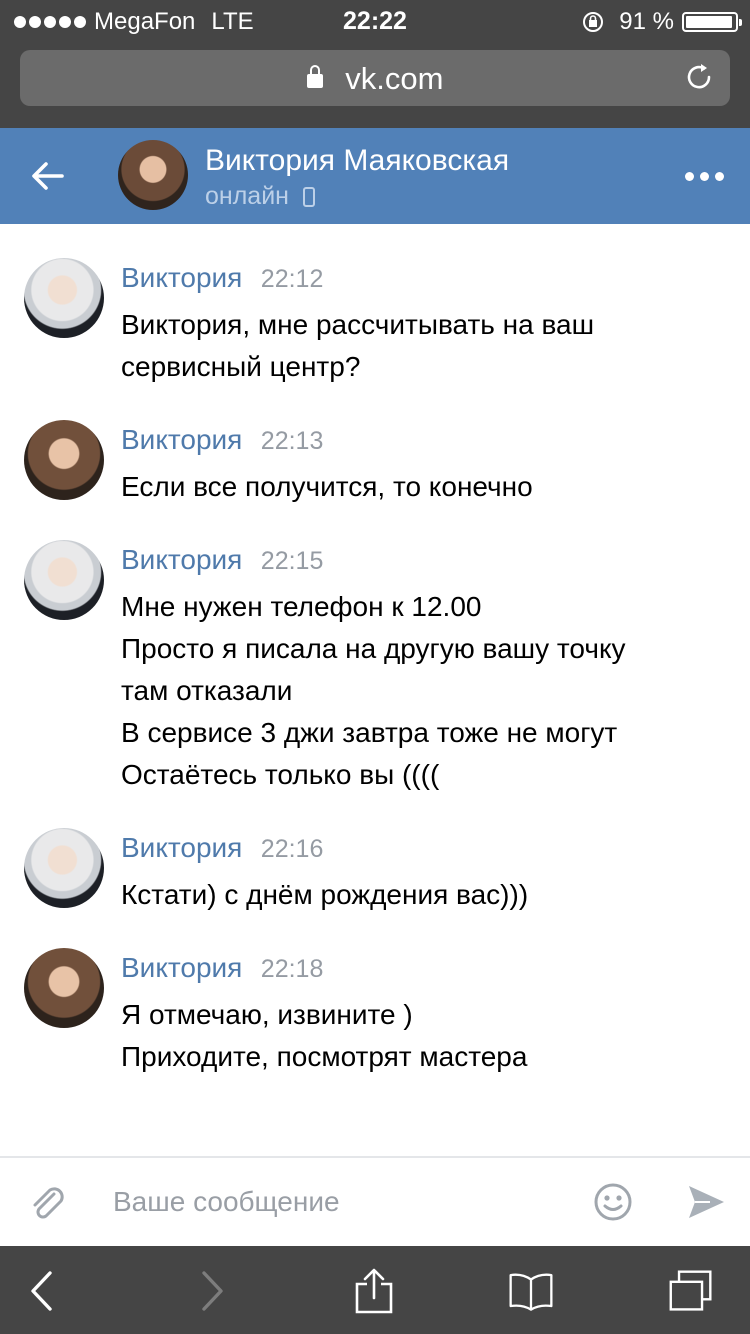 This screenshot has height=1334, width=750. I want to click on online-status: онлайн, so click(260, 196).